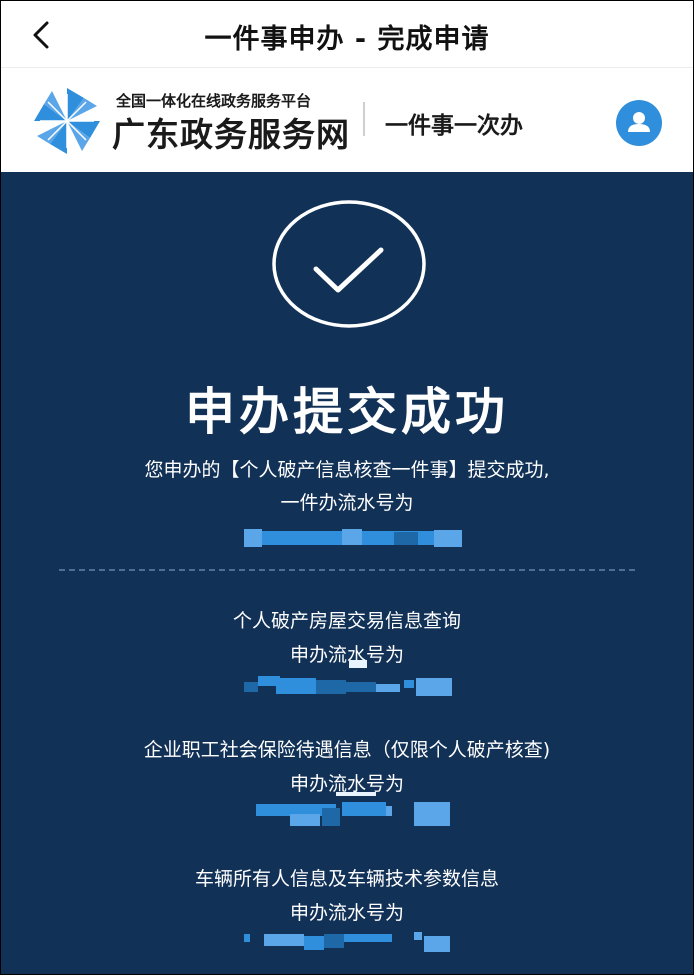 The image size is (696, 977). I want to click on user-icon, so click(639, 122).